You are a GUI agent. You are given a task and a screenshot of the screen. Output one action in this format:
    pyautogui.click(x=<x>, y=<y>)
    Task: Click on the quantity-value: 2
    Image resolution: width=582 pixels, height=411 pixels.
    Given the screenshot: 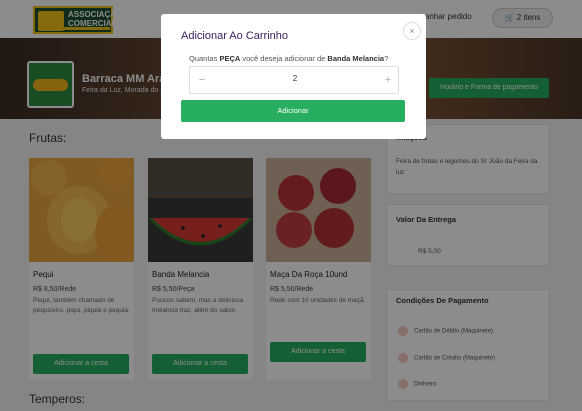 What is the action you would take?
    pyautogui.click(x=295, y=78)
    